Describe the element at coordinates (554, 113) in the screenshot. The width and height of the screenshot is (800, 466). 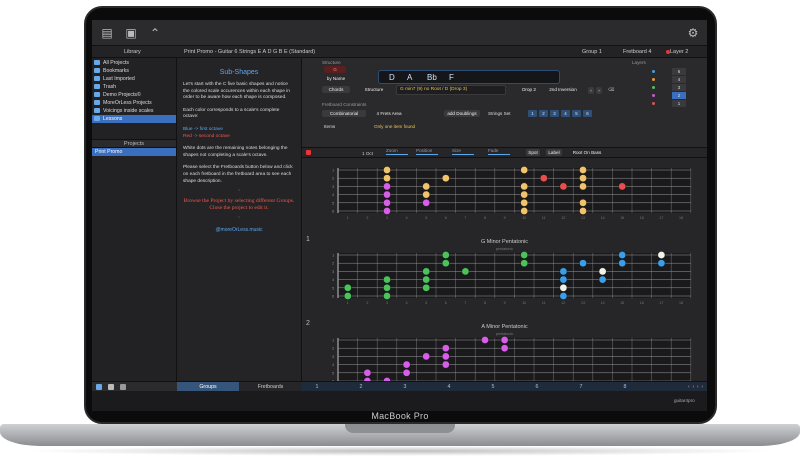
I see `string-set-button: 3` at that location.